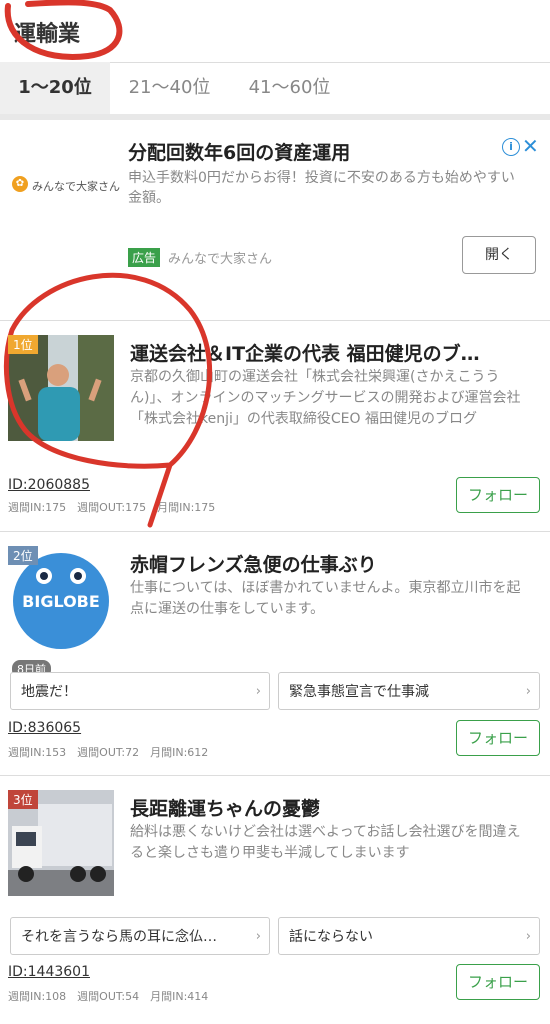 Image resolution: width=550 pixels, height=1024 pixels. I want to click on recent-post-link: 話にならない ›, so click(409, 936).